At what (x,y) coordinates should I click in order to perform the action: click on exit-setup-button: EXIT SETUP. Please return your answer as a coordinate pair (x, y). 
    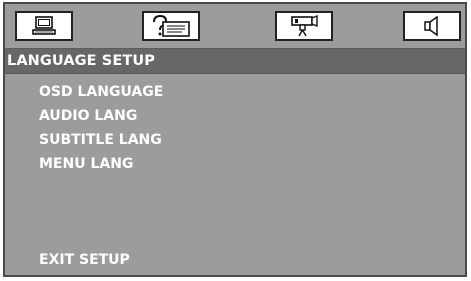
    Looking at the image, I should click on (84, 260).